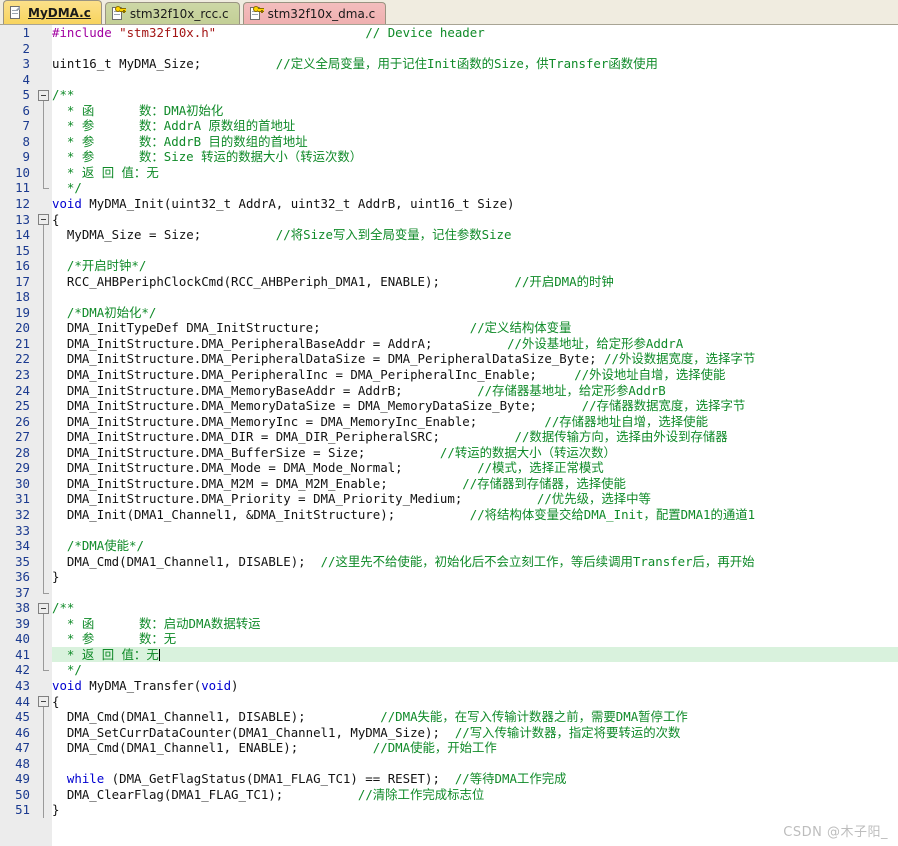 Image resolution: width=898 pixels, height=846 pixels. I want to click on code-line: 16 /*开启时钟*/, so click(449, 266).